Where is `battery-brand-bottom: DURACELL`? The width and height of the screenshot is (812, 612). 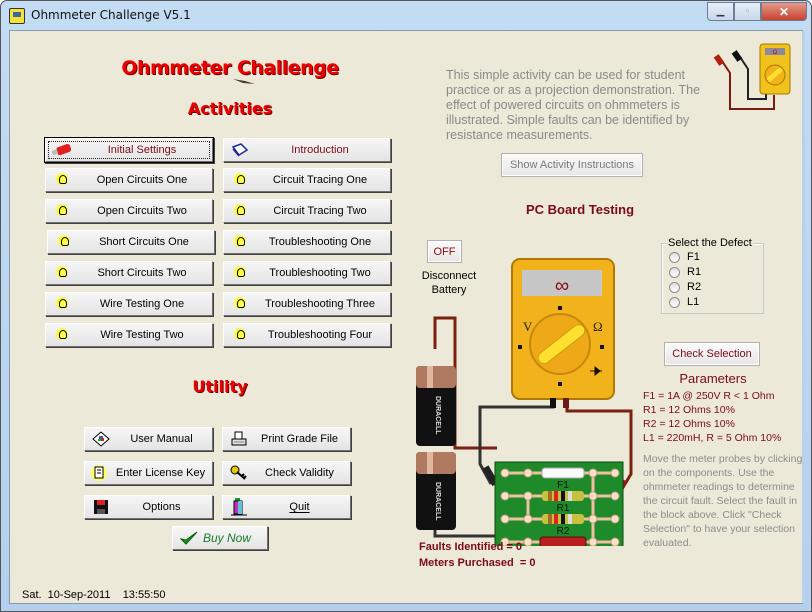
battery-brand-bottom: DURACELL is located at coordinates (437, 501).